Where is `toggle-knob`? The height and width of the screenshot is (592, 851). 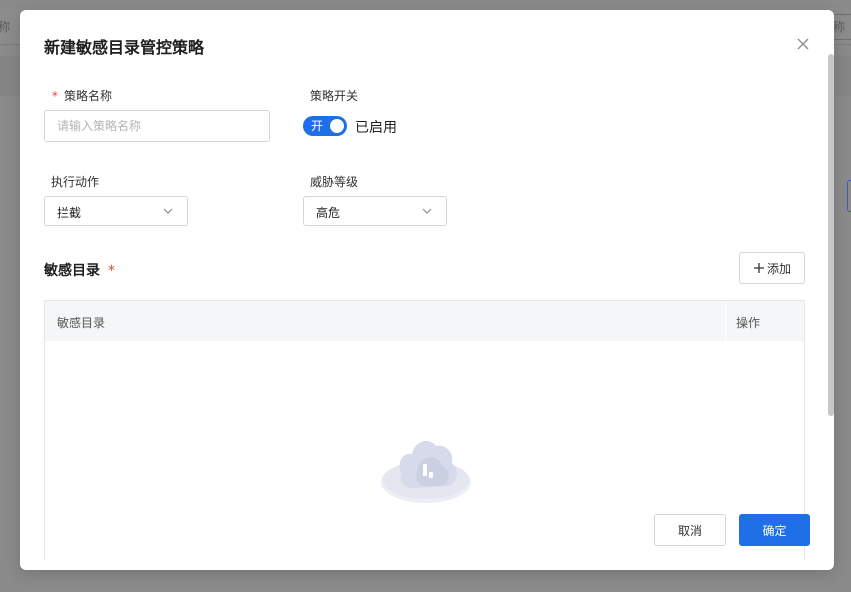
toggle-knob is located at coordinates (337, 126).